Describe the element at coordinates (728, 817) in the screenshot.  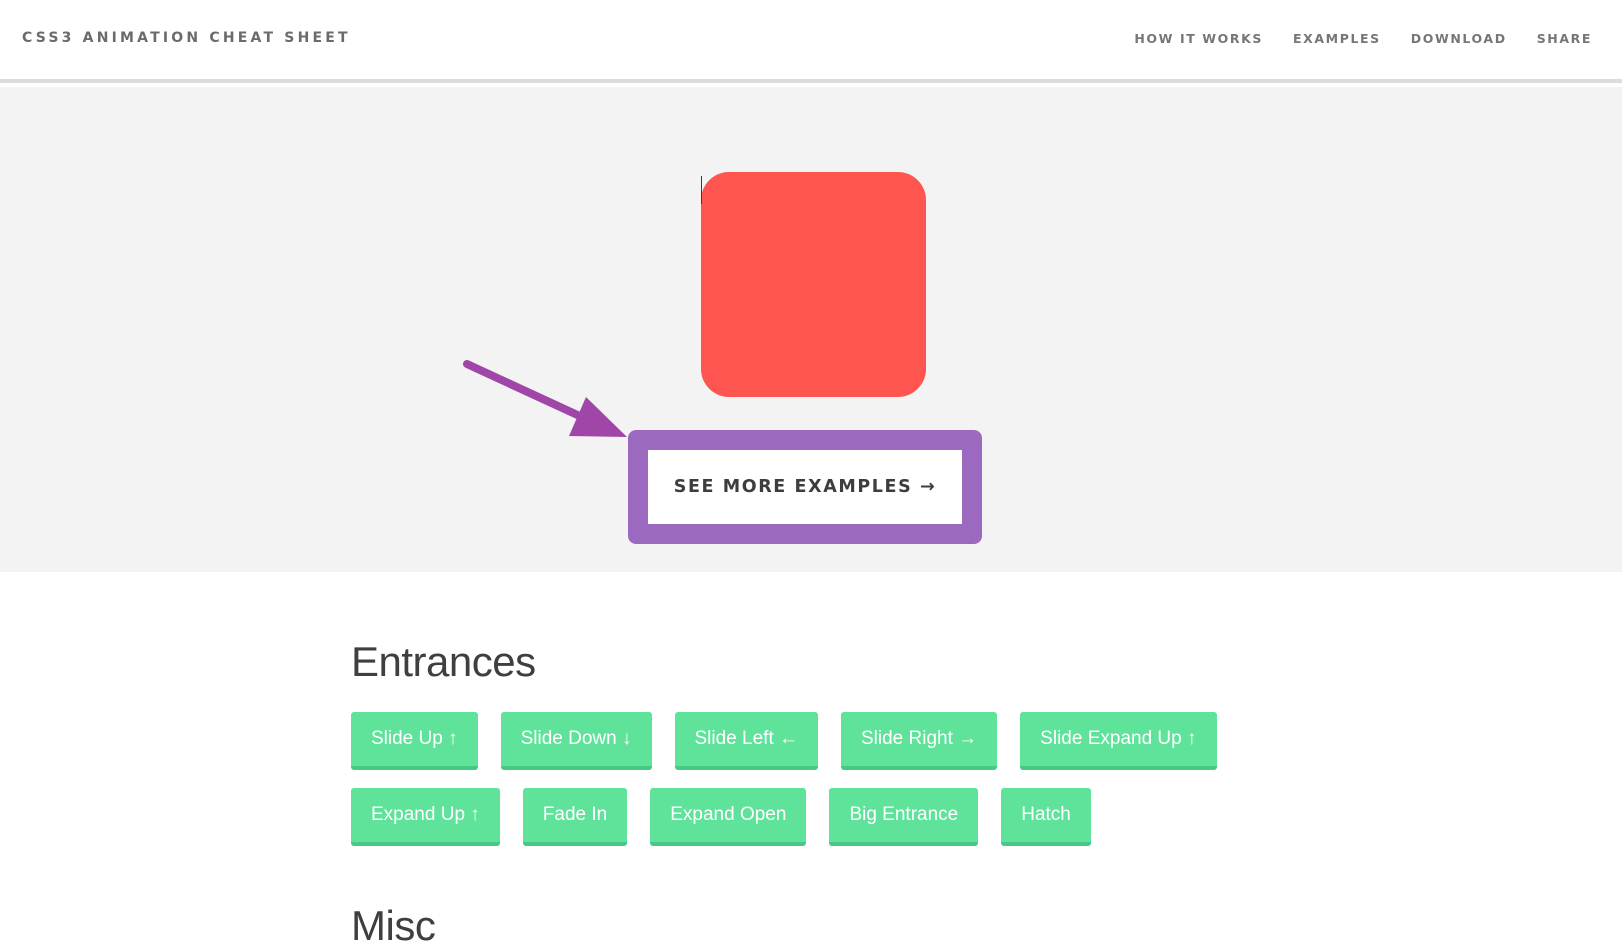
I see `expand-open-button: Expand Open` at that location.